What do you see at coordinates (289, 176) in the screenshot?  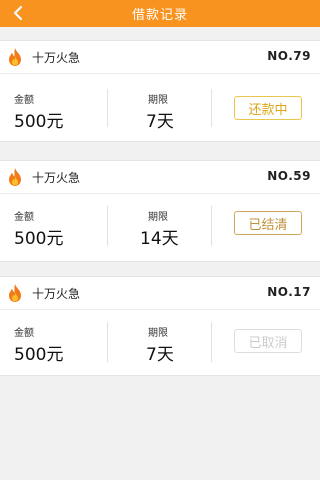 I see `record-number: NO.59` at bounding box center [289, 176].